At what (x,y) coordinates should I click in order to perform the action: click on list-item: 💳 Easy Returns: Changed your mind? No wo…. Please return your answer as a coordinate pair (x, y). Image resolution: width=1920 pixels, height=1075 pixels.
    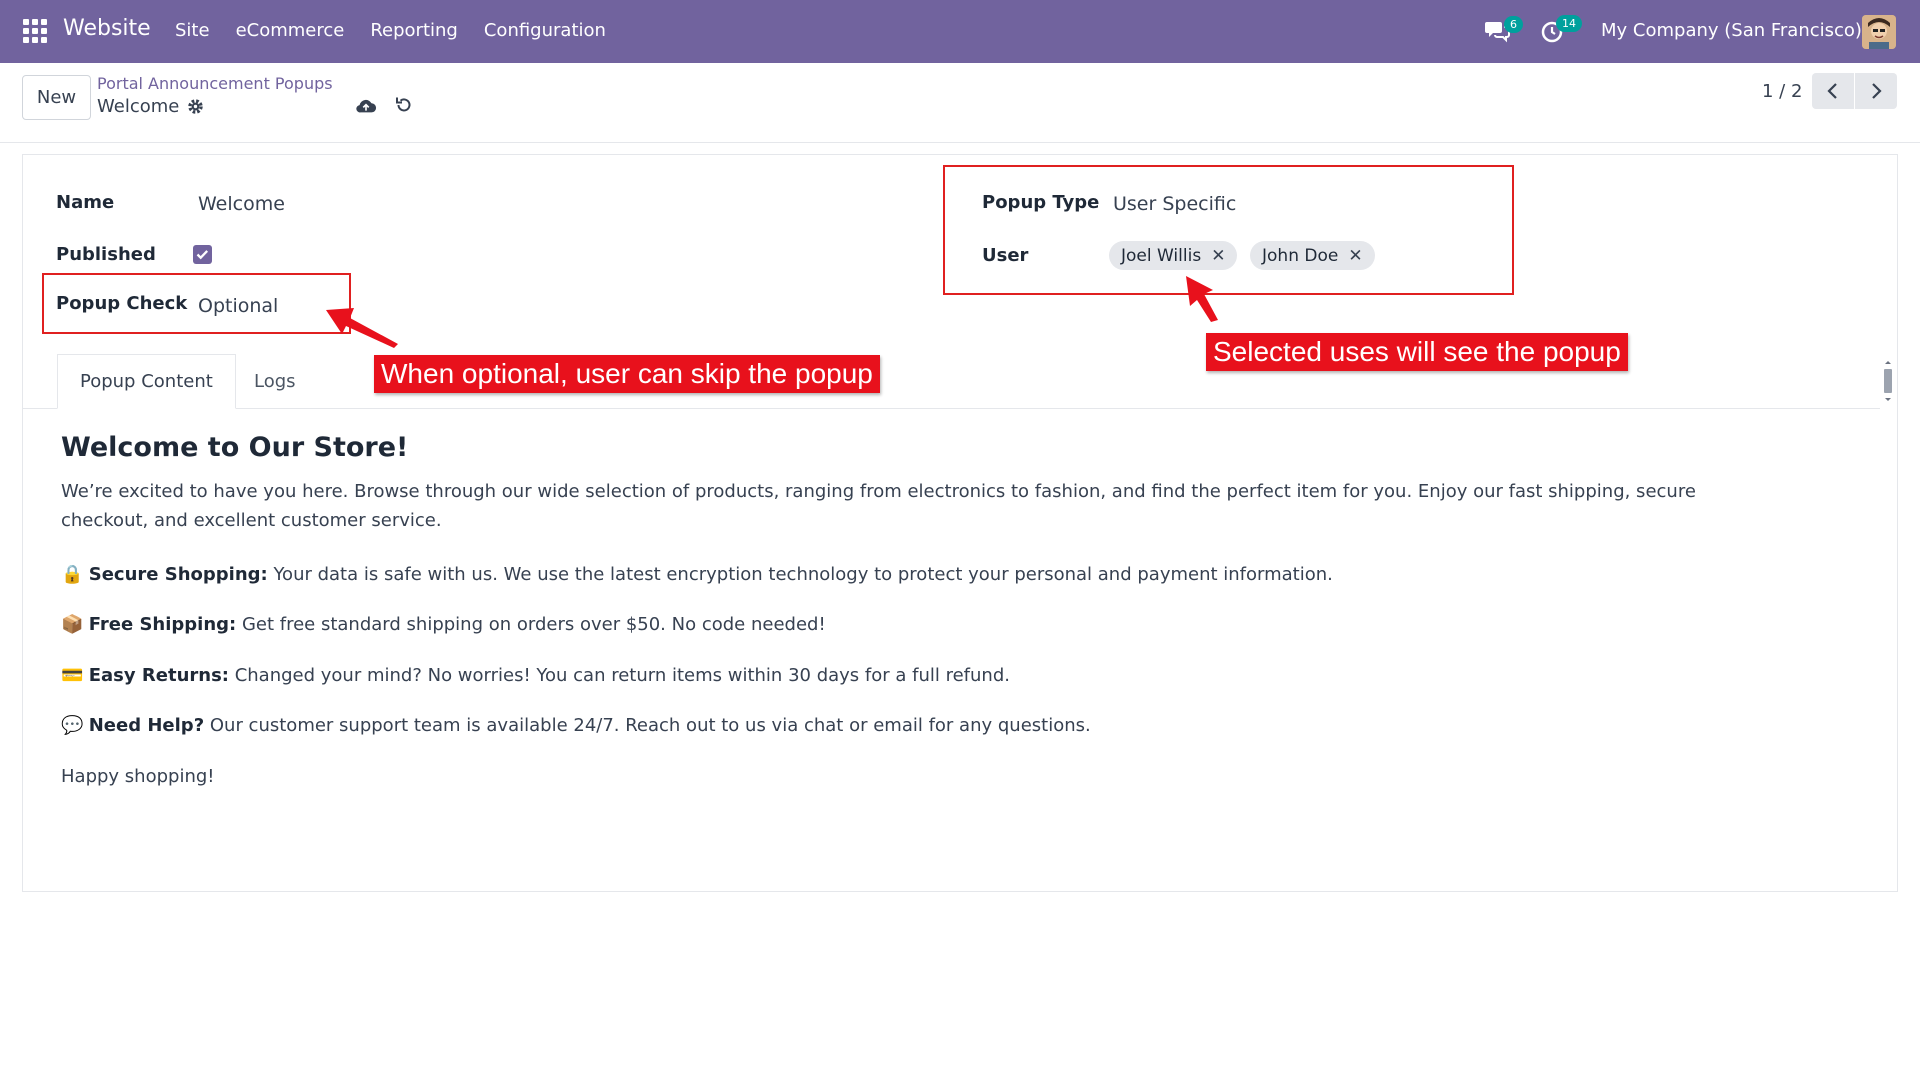
    Looking at the image, I should click on (535, 675).